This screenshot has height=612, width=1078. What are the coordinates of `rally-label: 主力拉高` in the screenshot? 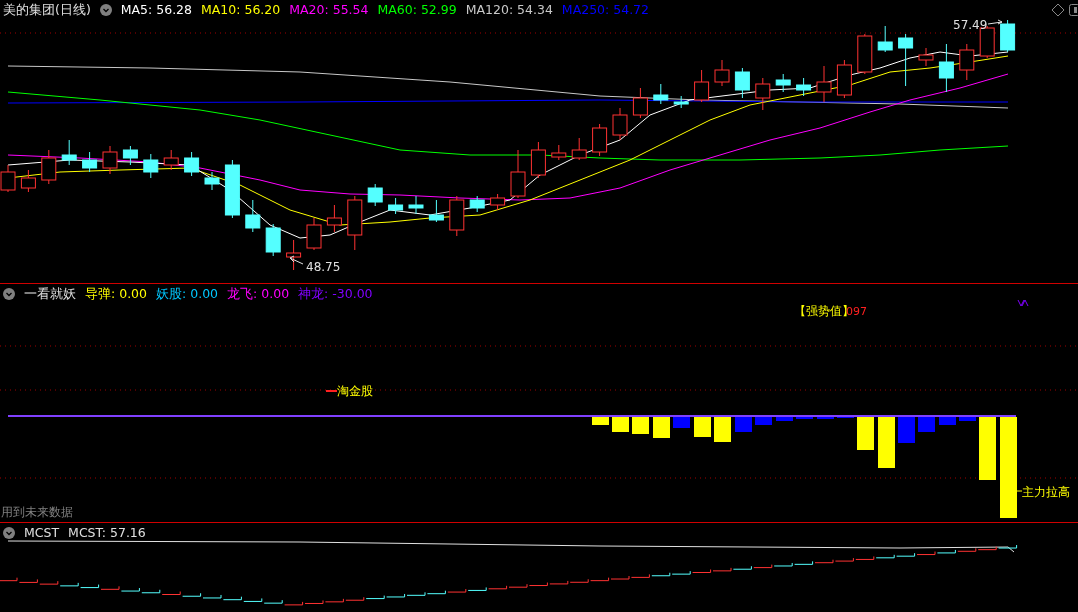 It's located at (1046, 492).